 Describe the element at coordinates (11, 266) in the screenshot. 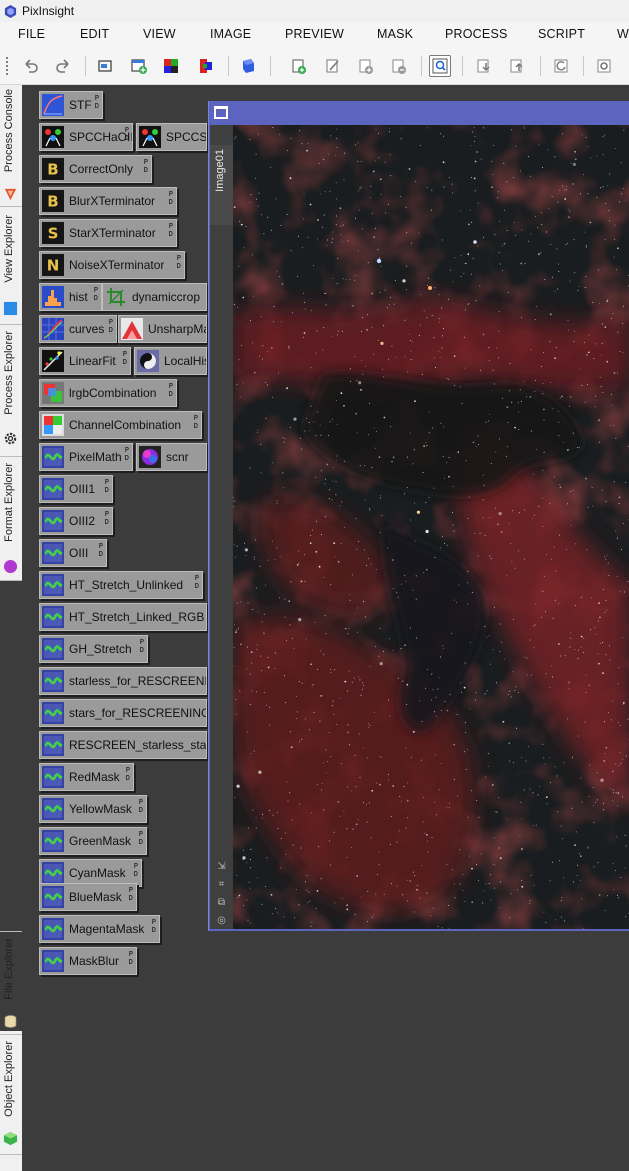

I see `tab-view-explorer: View Explorer` at that location.